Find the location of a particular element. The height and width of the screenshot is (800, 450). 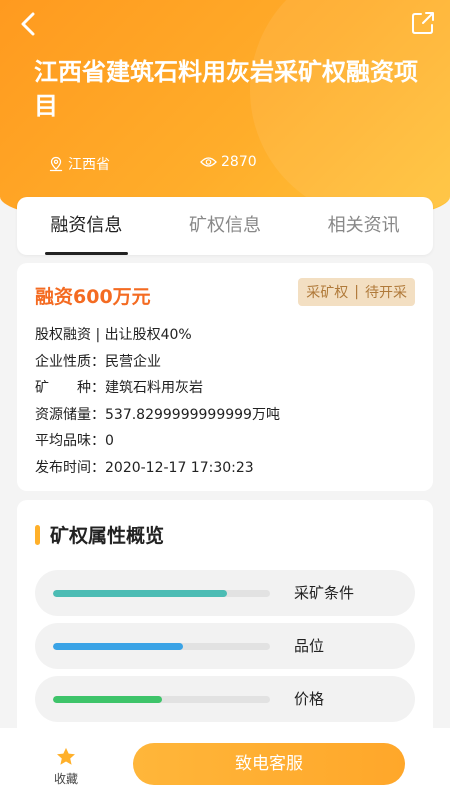

finance-amount: 融资600万元 is located at coordinates (93, 297).